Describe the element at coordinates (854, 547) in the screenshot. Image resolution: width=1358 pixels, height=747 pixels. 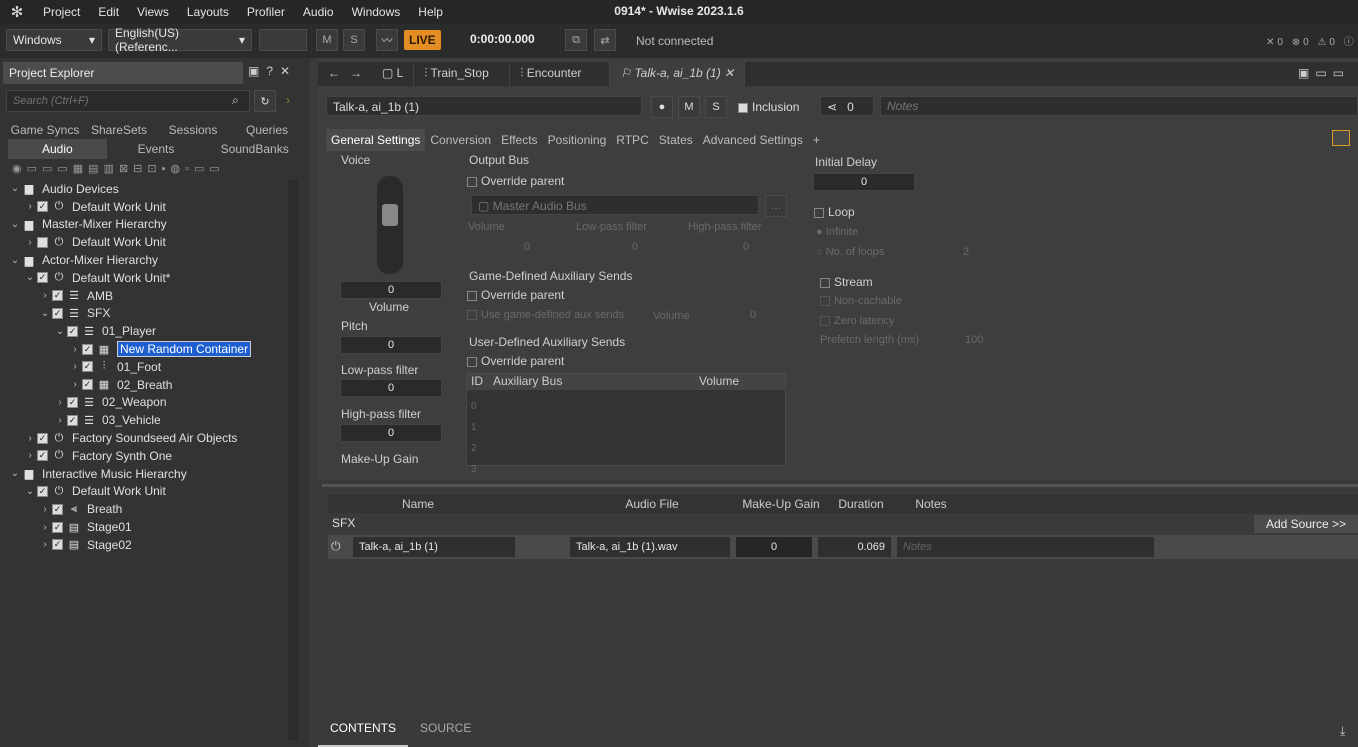
I see `row-duration: 0.069` at that location.